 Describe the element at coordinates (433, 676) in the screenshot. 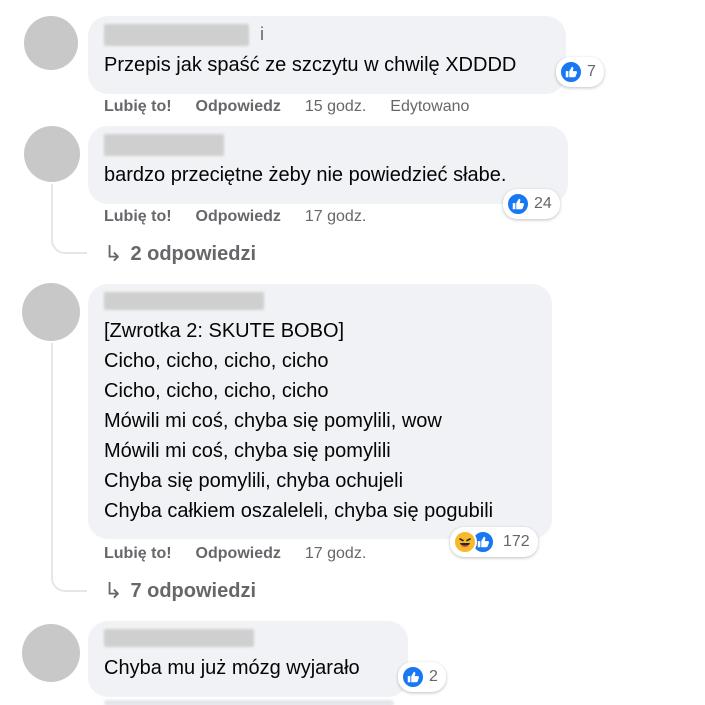

I see `reaction-count: 2` at that location.